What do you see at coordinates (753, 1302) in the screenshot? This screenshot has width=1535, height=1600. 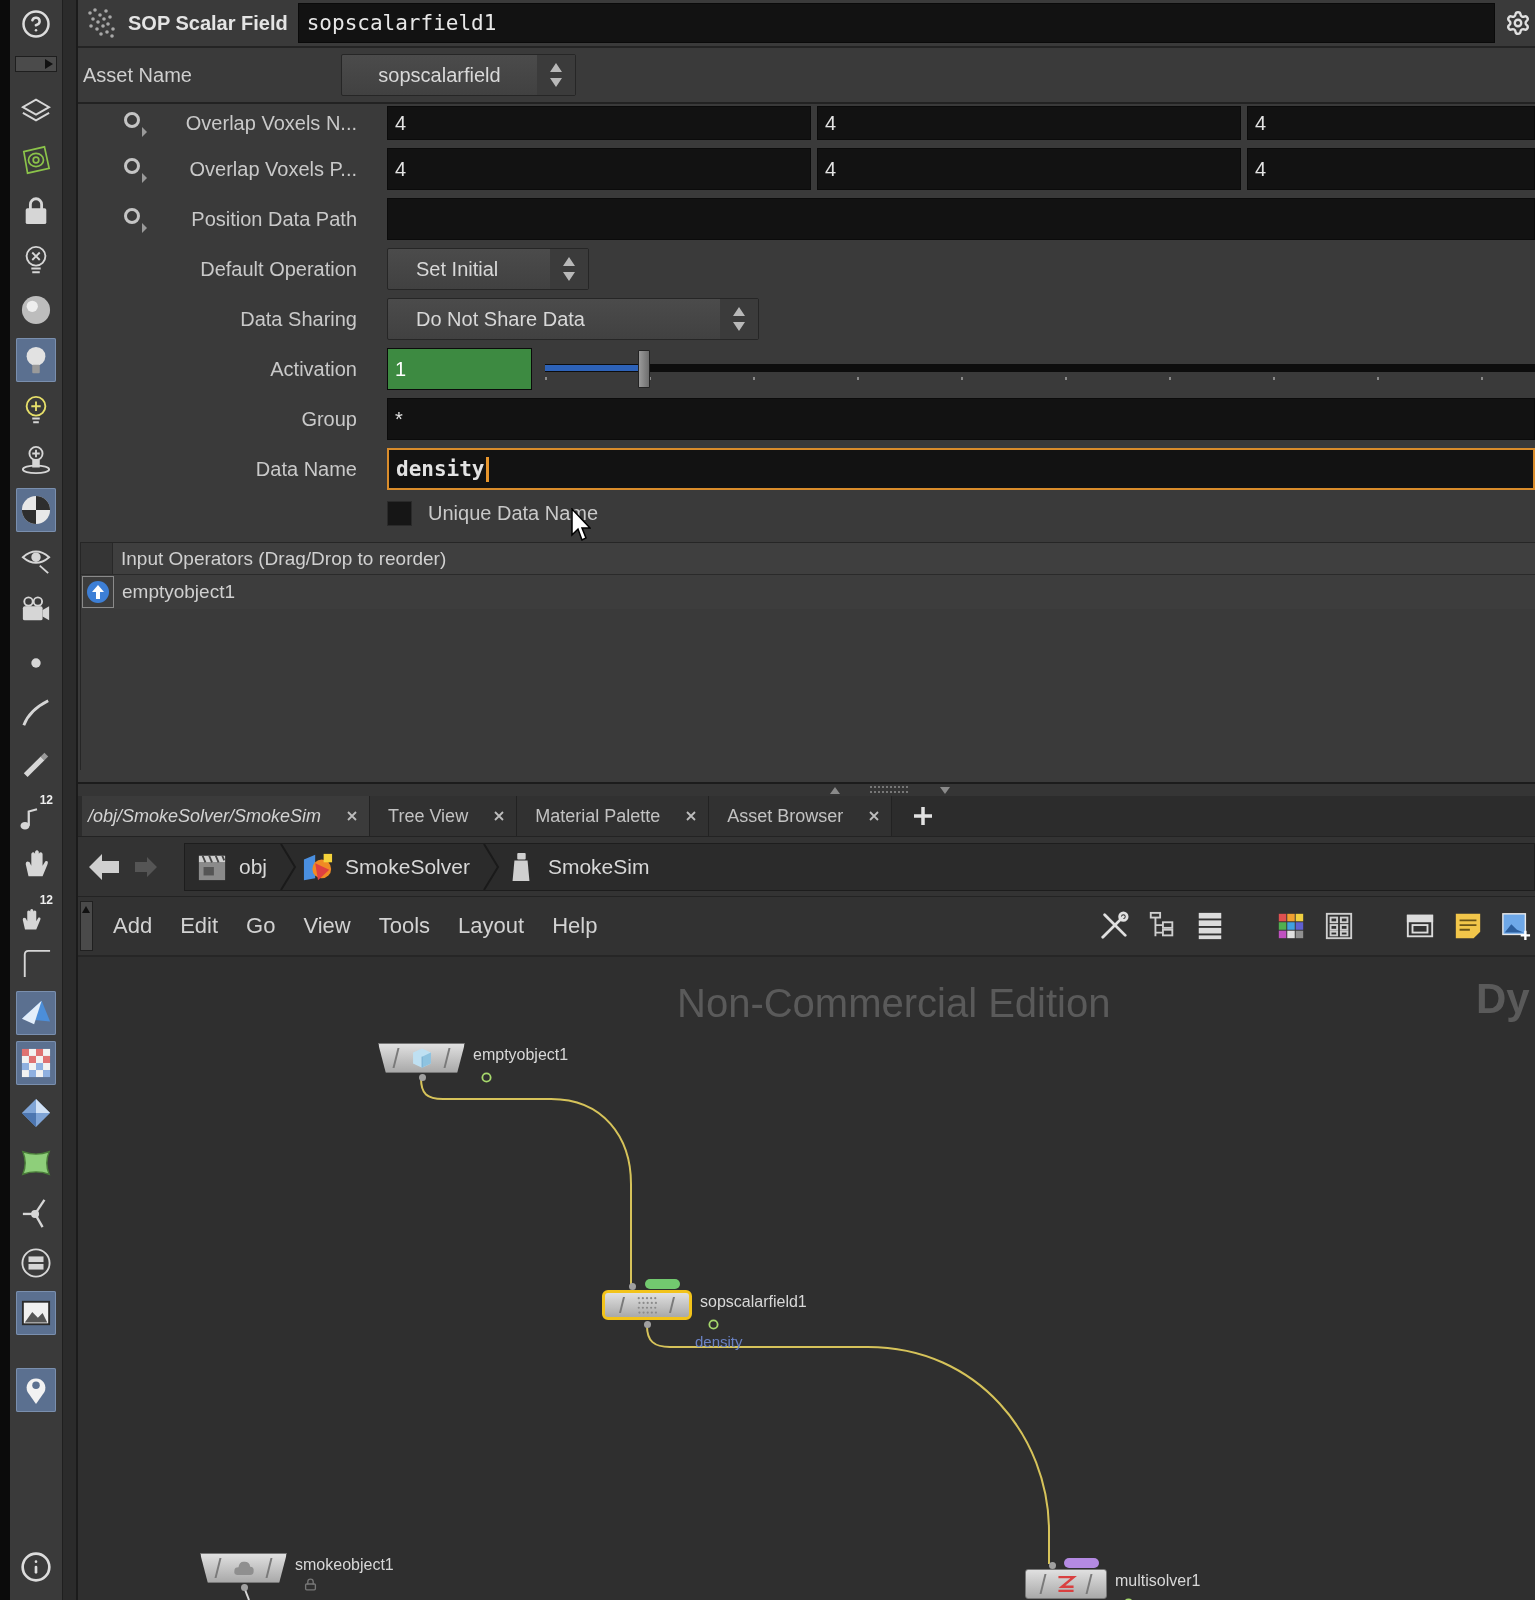 I see `node-label: sopscalarfield1` at bounding box center [753, 1302].